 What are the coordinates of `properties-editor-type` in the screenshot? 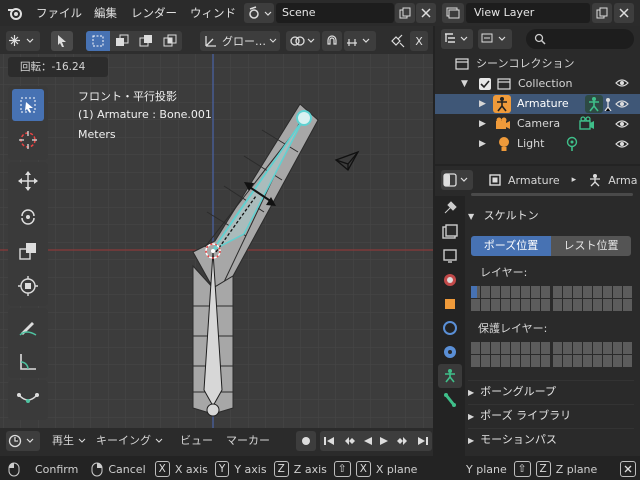 It's located at (457, 180).